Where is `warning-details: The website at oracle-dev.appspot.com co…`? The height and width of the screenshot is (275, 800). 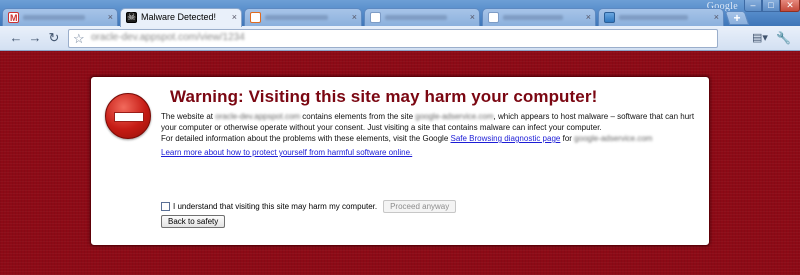 warning-details: The website at oracle-dev.appspot.com co… is located at coordinates (429, 134).